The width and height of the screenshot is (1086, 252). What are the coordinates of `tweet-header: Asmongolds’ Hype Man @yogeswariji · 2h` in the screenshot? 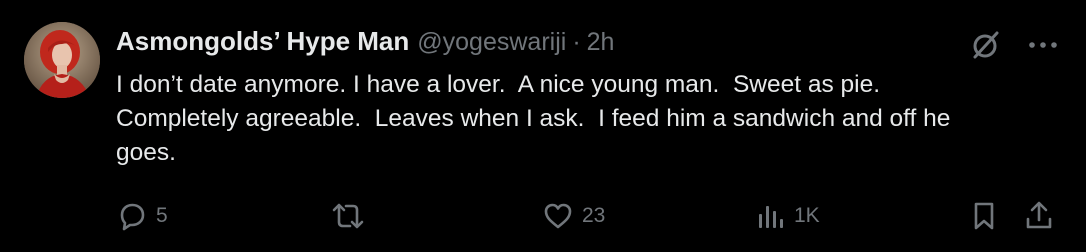 It's located at (365, 43).